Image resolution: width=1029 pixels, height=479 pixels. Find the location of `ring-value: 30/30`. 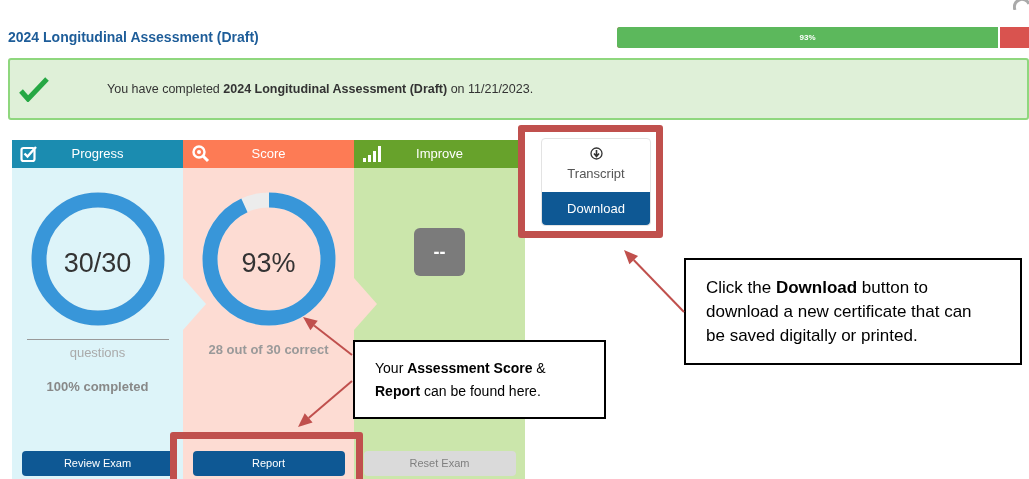

ring-value: 30/30 is located at coordinates (97, 263).